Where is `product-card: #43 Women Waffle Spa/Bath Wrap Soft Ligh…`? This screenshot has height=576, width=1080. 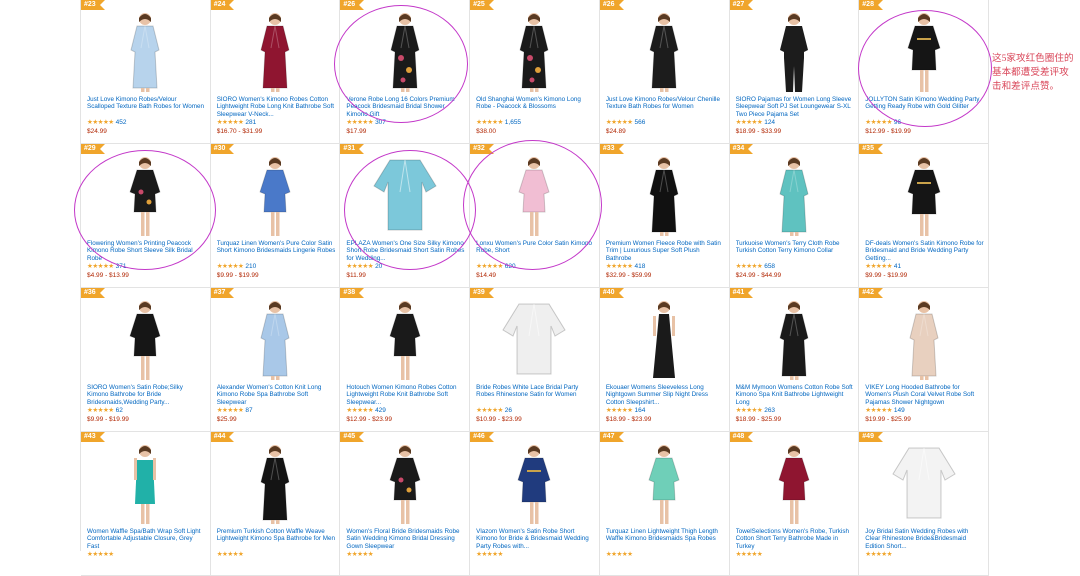
product-card: #43 Women Waffle Spa/Bath Wrap Soft Ligh… is located at coordinates (146, 504).